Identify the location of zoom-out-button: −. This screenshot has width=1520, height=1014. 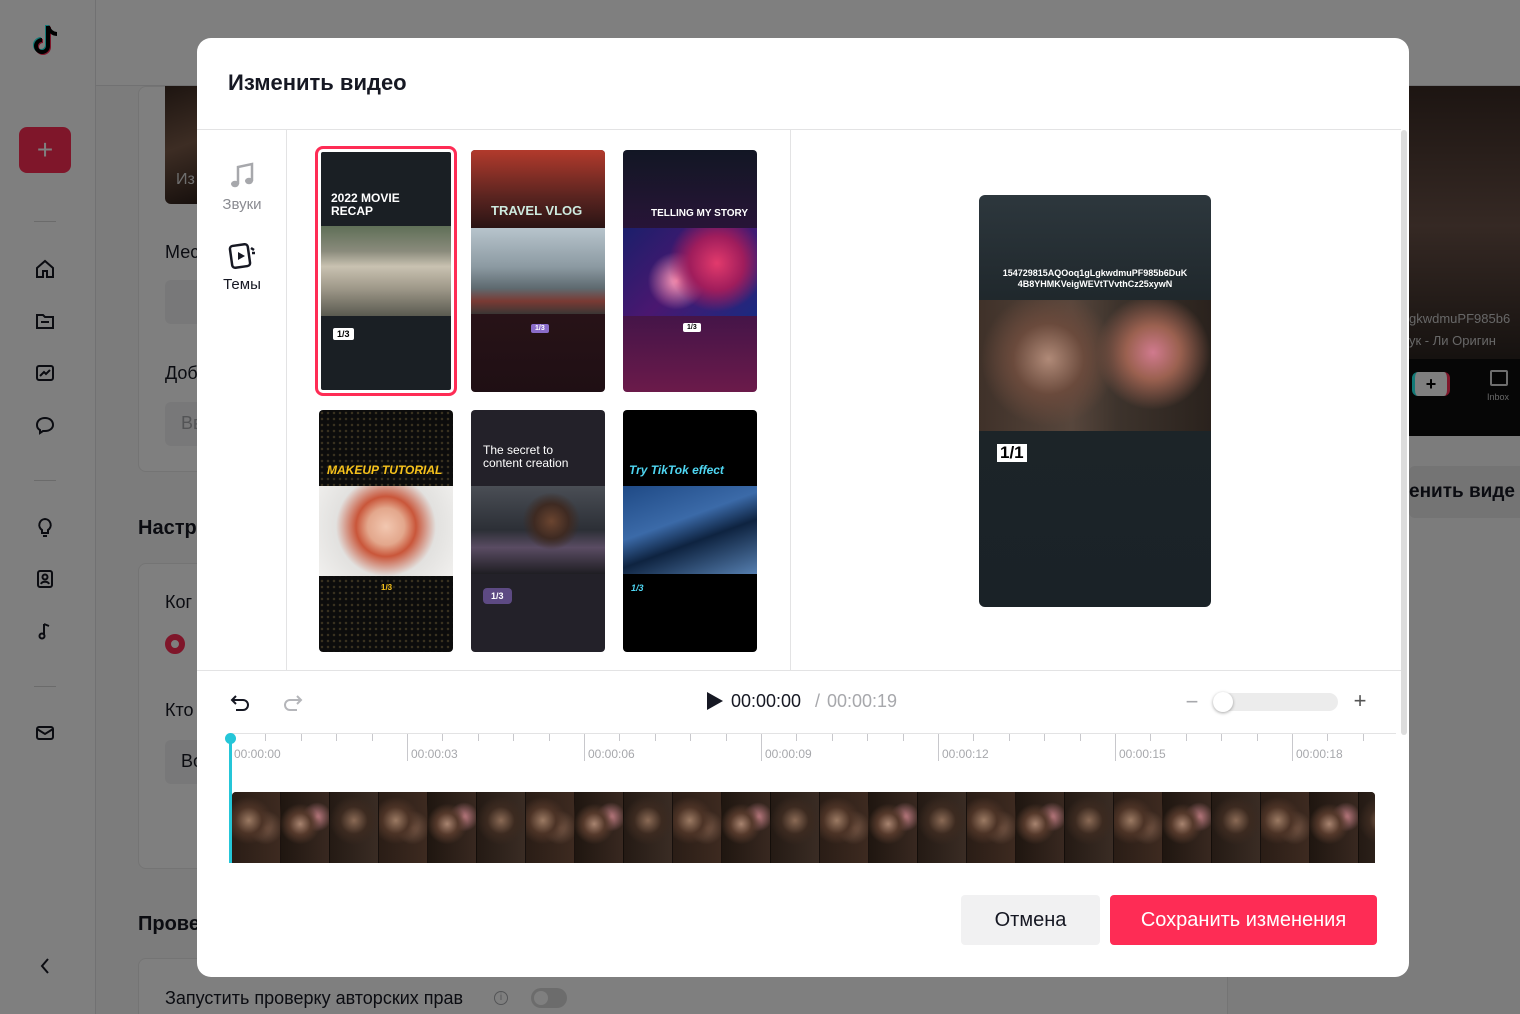
(1192, 702).